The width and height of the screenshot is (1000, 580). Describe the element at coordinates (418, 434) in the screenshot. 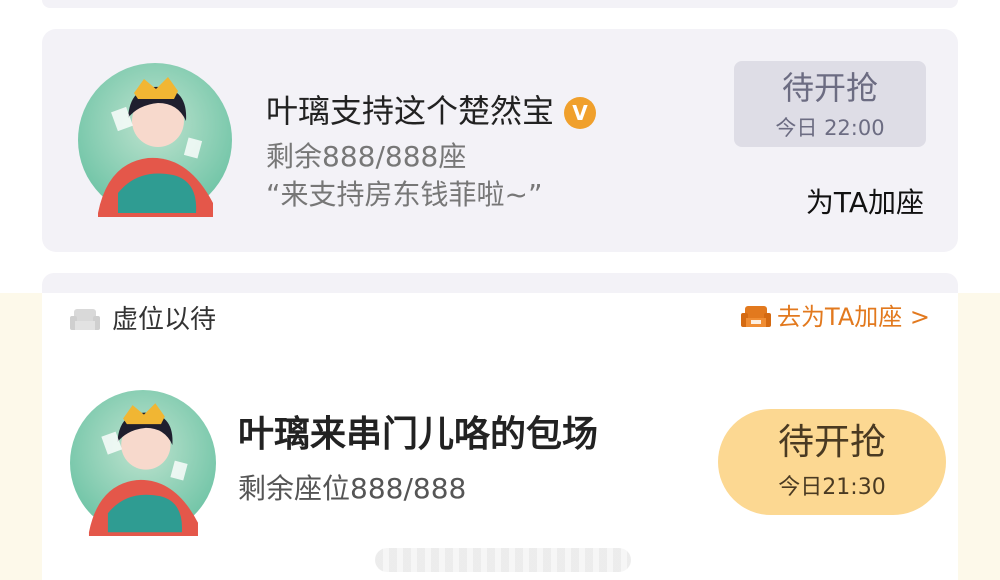

I see `card-title: 叶璃来串门儿咯的包场` at that location.